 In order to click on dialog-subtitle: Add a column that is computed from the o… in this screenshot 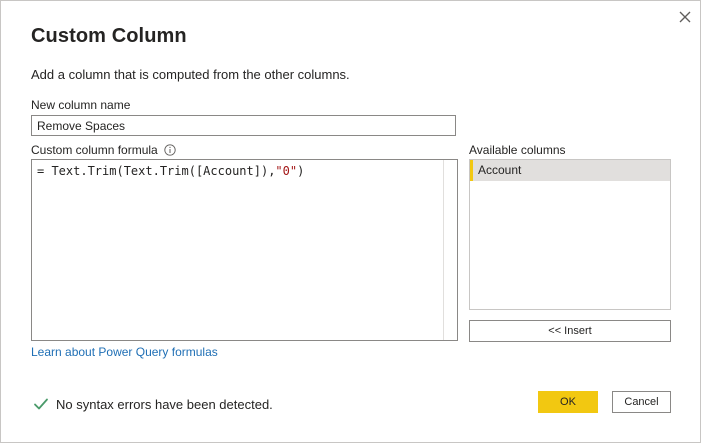, I will do `click(190, 74)`.